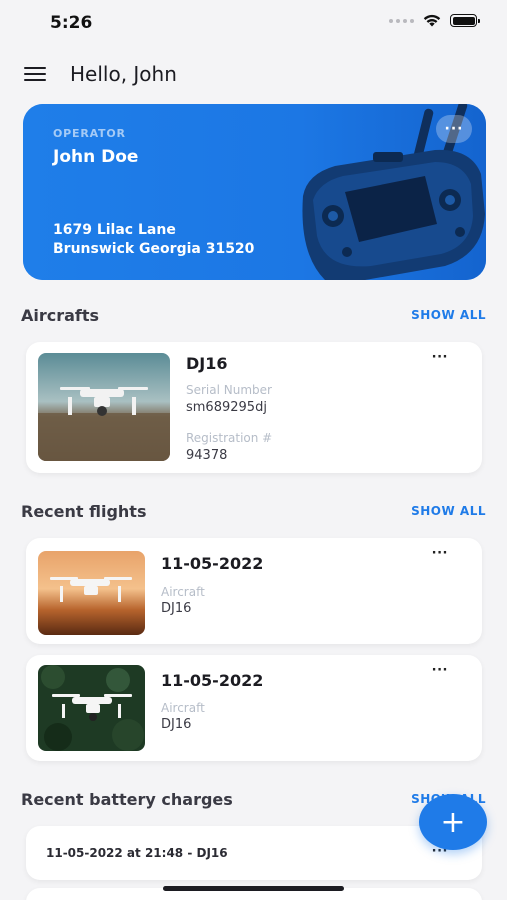 The image size is (507, 900). Describe the element at coordinates (226, 407) in the screenshot. I see `serial-number-value: sm689295dj` at that location.